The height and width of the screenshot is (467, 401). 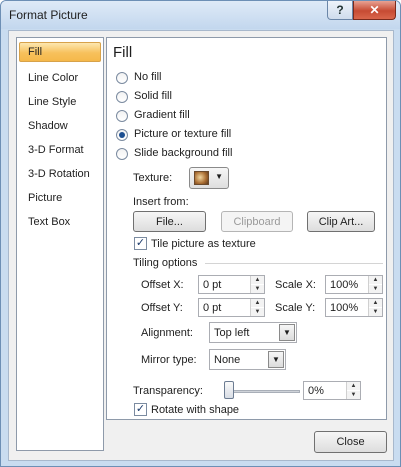 What do you see at coordinates (48, 15) in the screenshot?
I see `dialog-title: Format Picture` at bounding box center [48, 15].